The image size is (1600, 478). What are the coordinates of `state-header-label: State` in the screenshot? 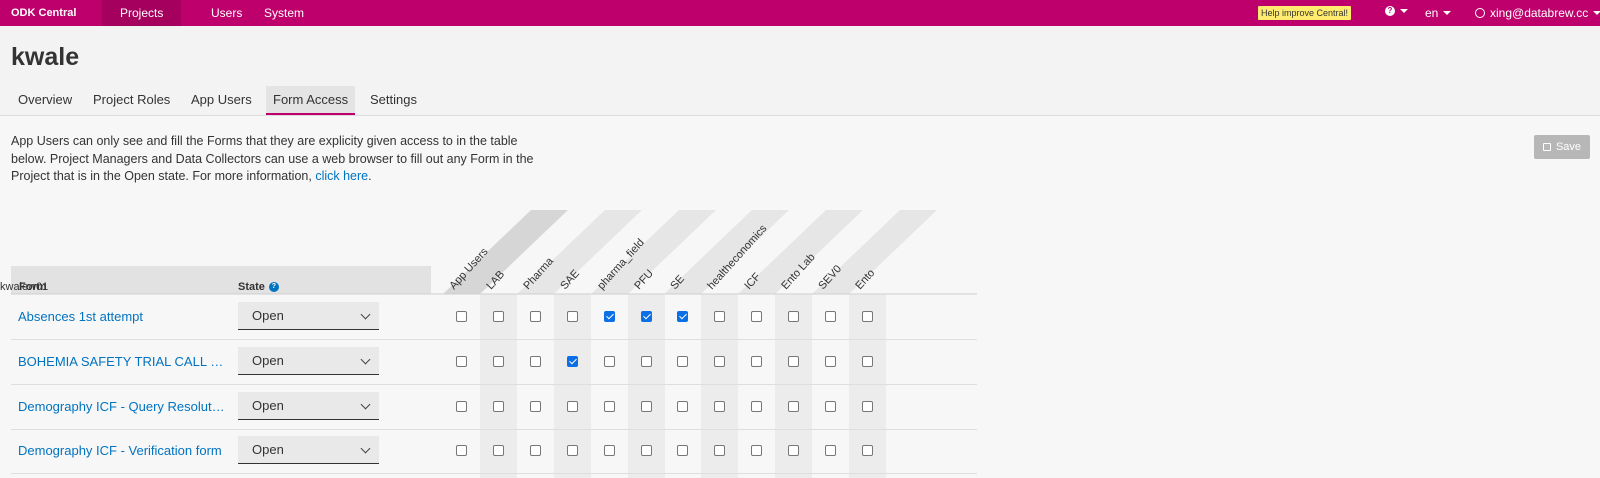 It's located at (251, 287).